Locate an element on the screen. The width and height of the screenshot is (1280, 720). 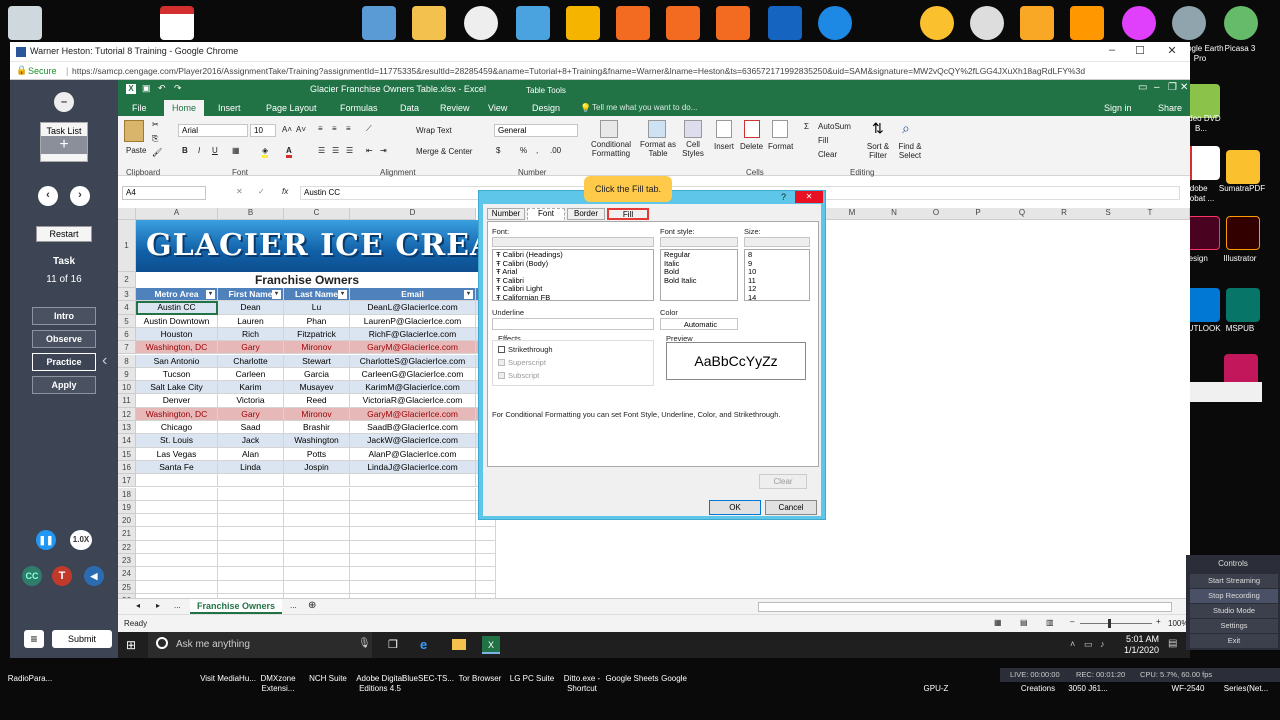
media-icon is located at coordinates (1087, 23).